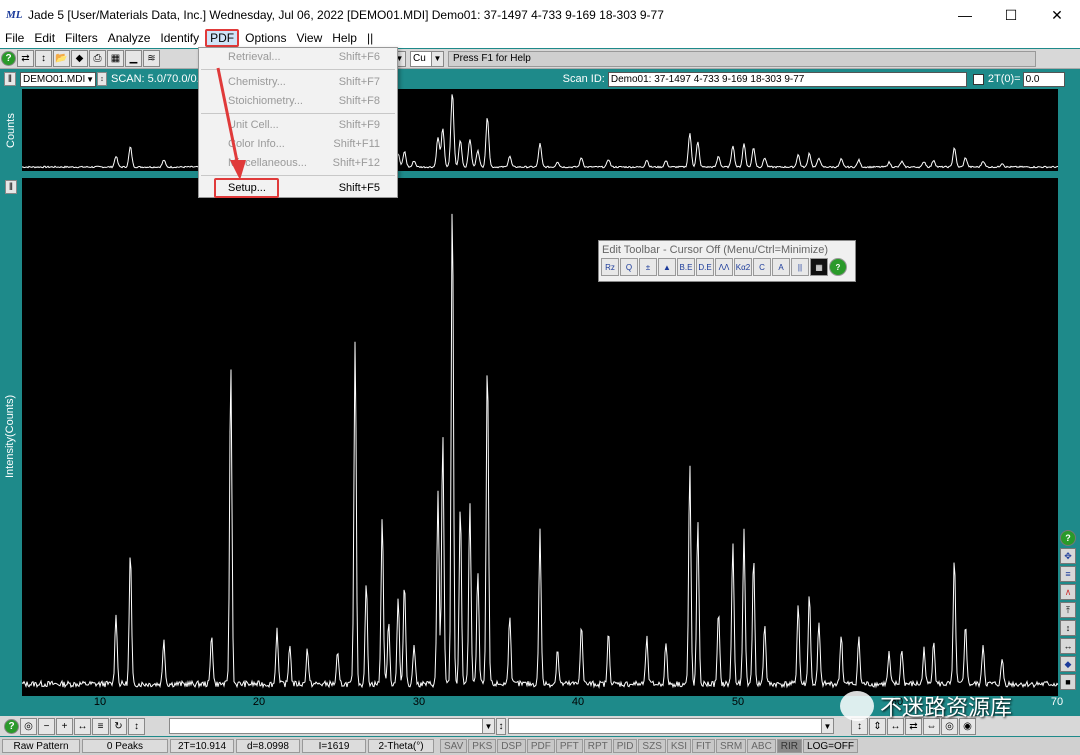  I want to click on stop-icon: ■, so click(1068, 682).